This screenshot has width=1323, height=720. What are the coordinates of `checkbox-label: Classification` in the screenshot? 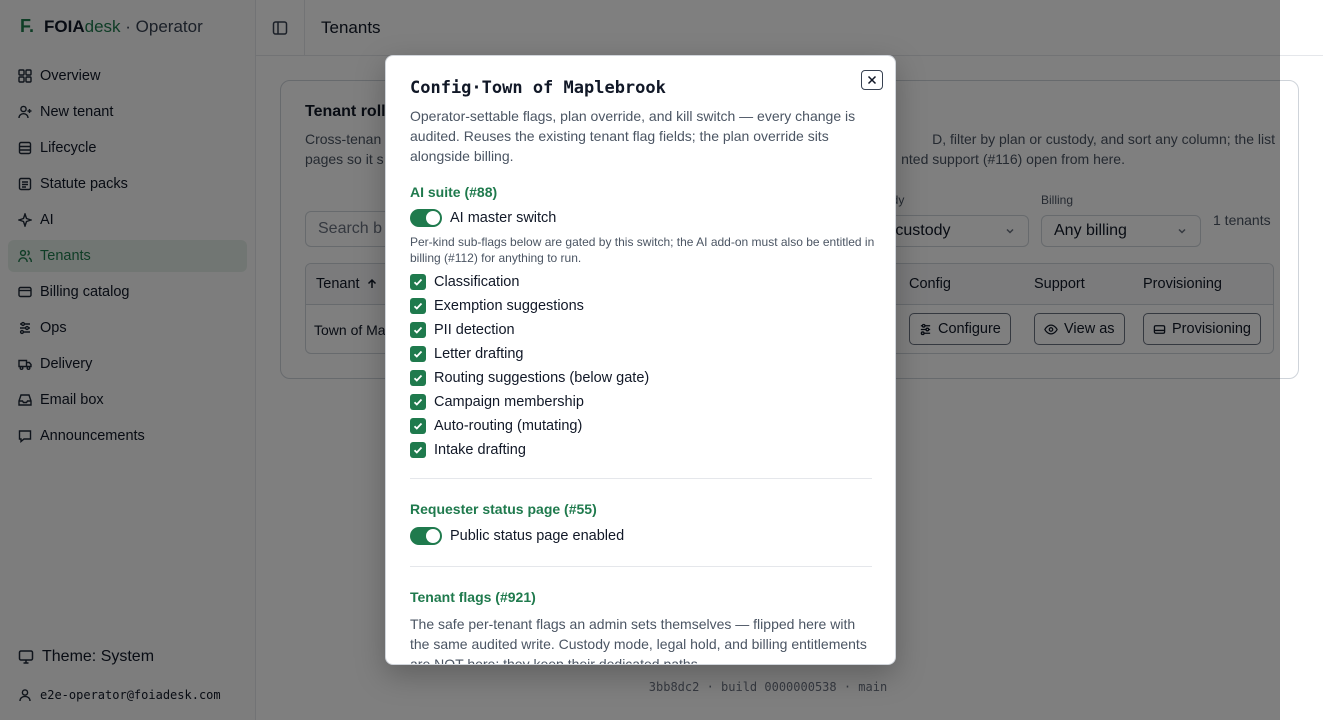 It's located at (477, 282).